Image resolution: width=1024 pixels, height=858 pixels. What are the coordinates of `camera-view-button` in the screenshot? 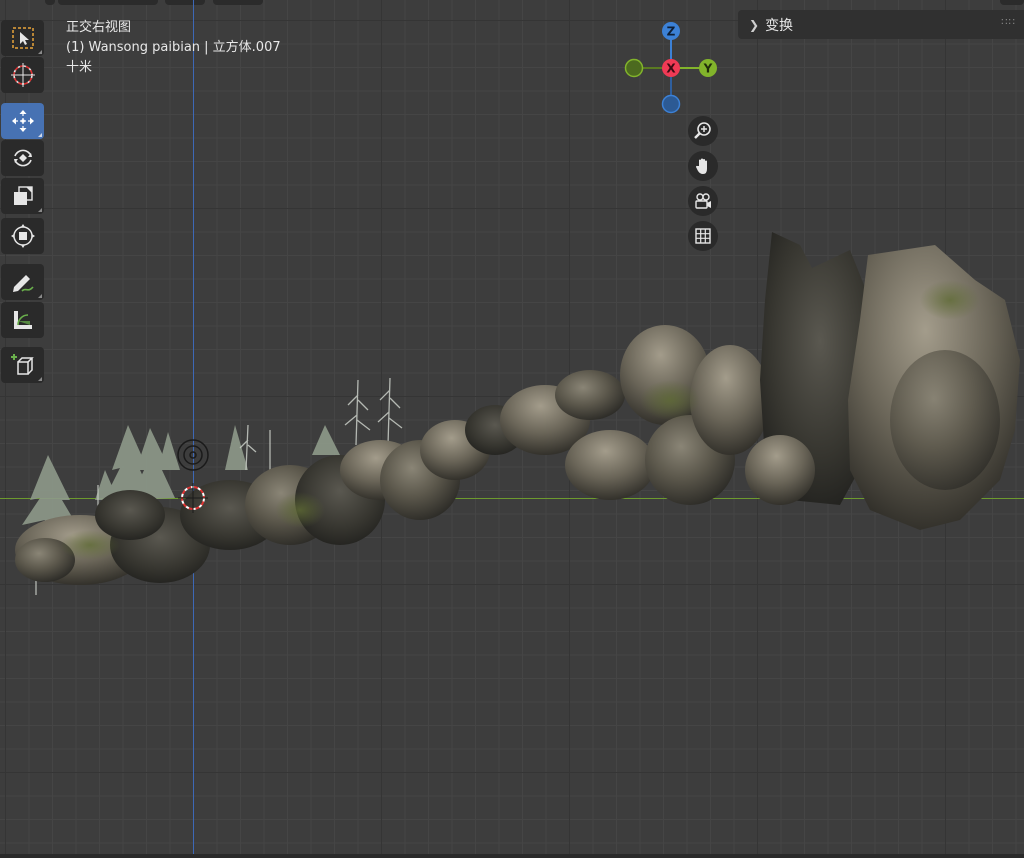 It's located at (703, 201).